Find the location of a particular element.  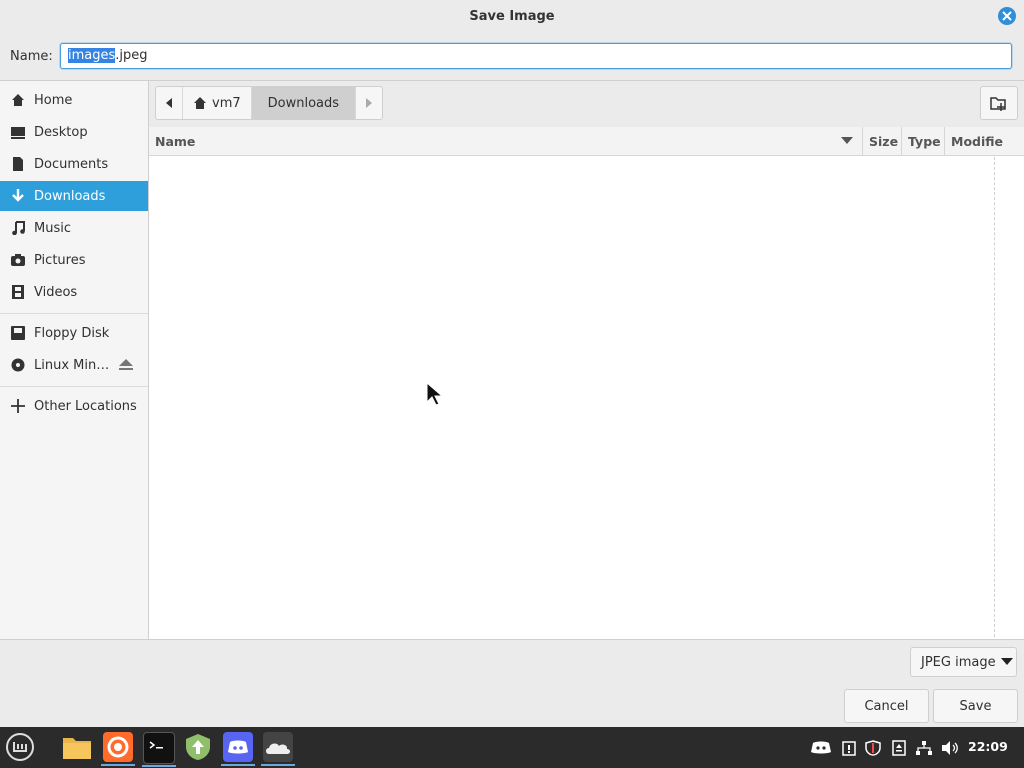

tray-discord is located at coordinates (821, 748).